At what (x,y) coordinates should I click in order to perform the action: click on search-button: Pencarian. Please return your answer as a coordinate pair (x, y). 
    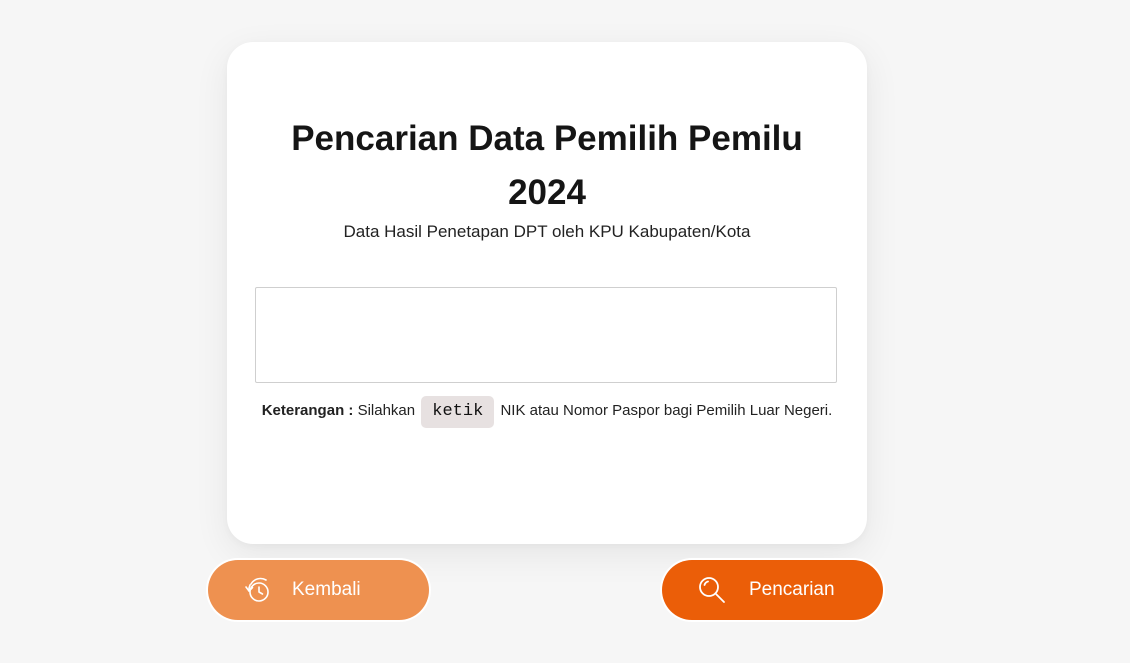
    Looking at the image, I should click on (772, 590).